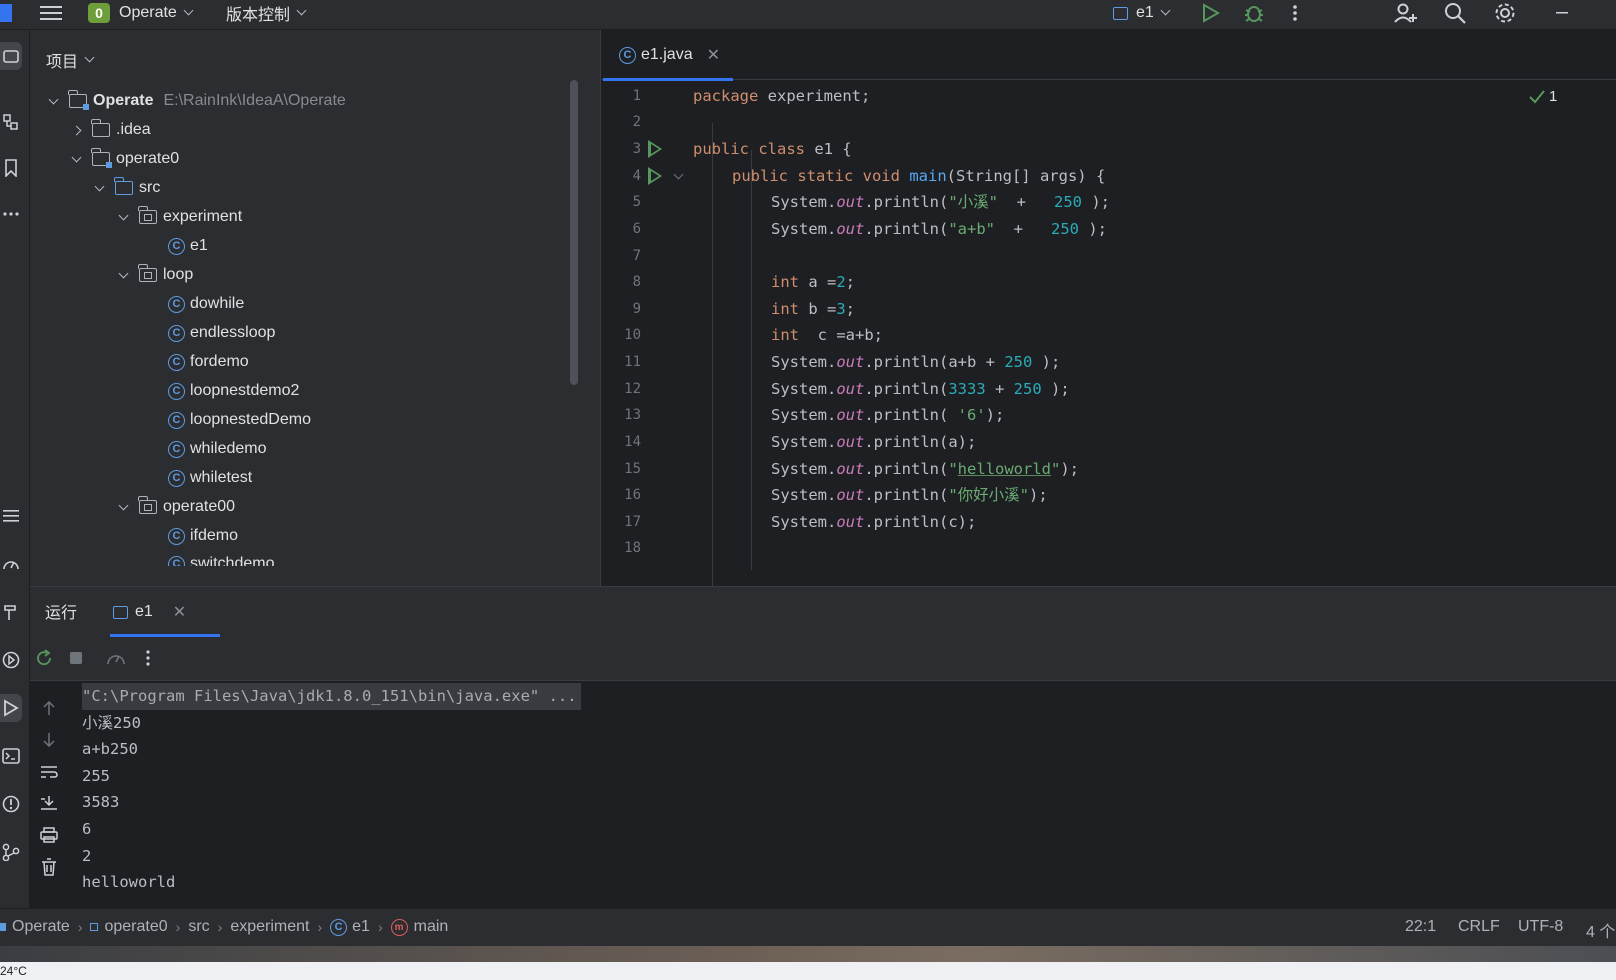  What do you see at coordinates (431, 927) in the screenshot?
I see `breadcrumb-item: main` at bounding box center [431, 927].